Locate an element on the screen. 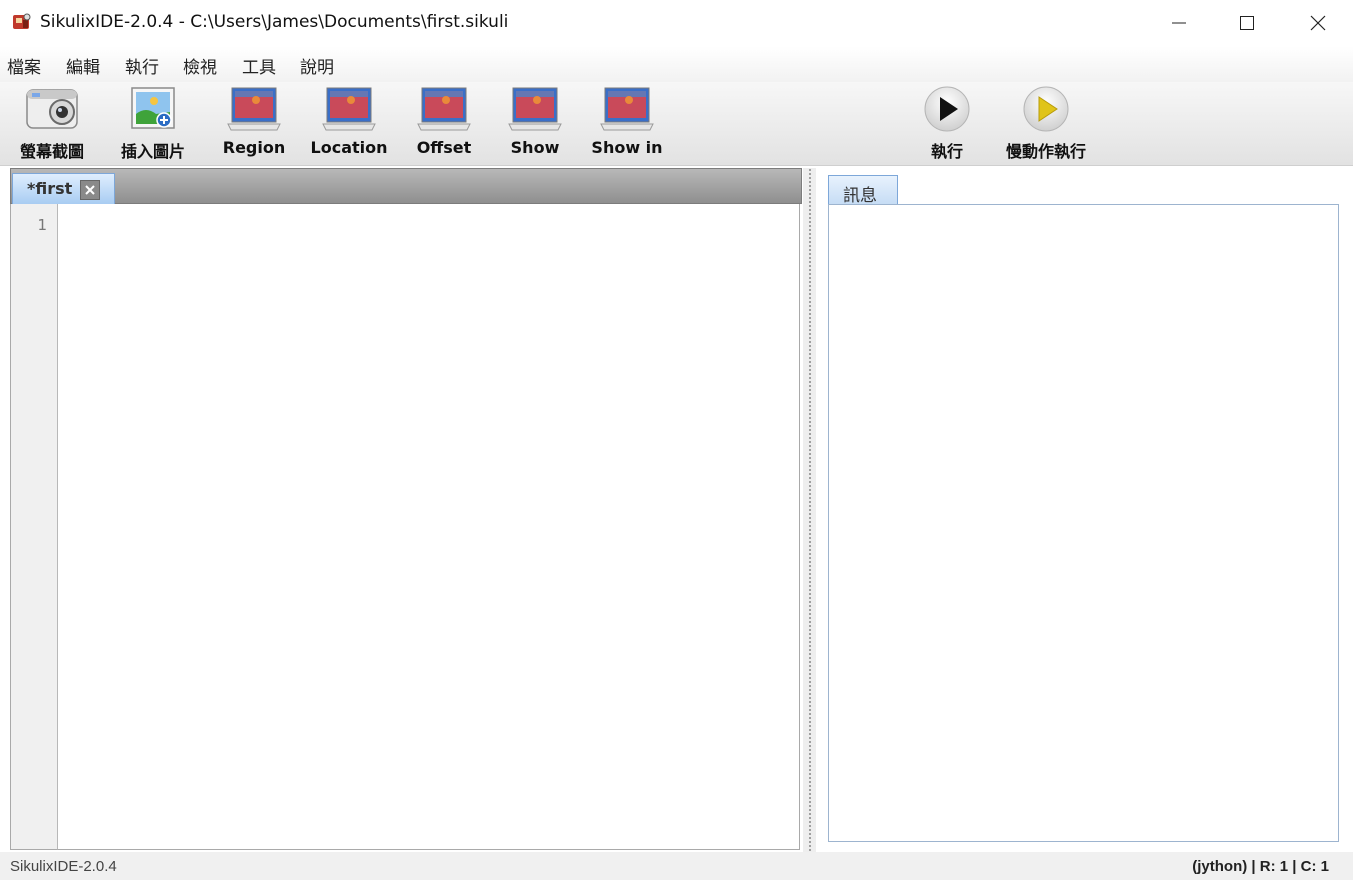  maximize-button is located at coordinates (1247, 23).